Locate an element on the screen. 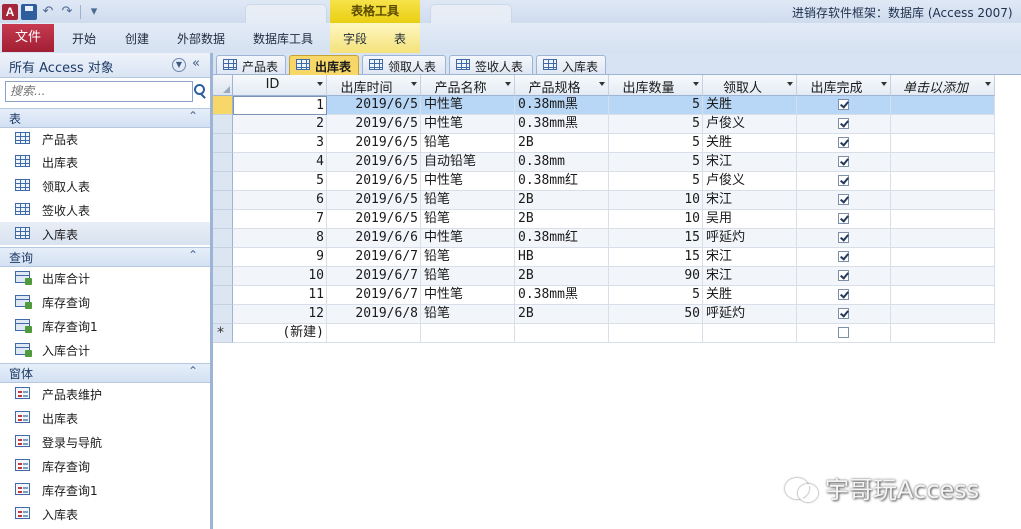 This screenshot has width=1021, height=529. table-cell: 2019/6/6 is located at coordinates (374, 238).